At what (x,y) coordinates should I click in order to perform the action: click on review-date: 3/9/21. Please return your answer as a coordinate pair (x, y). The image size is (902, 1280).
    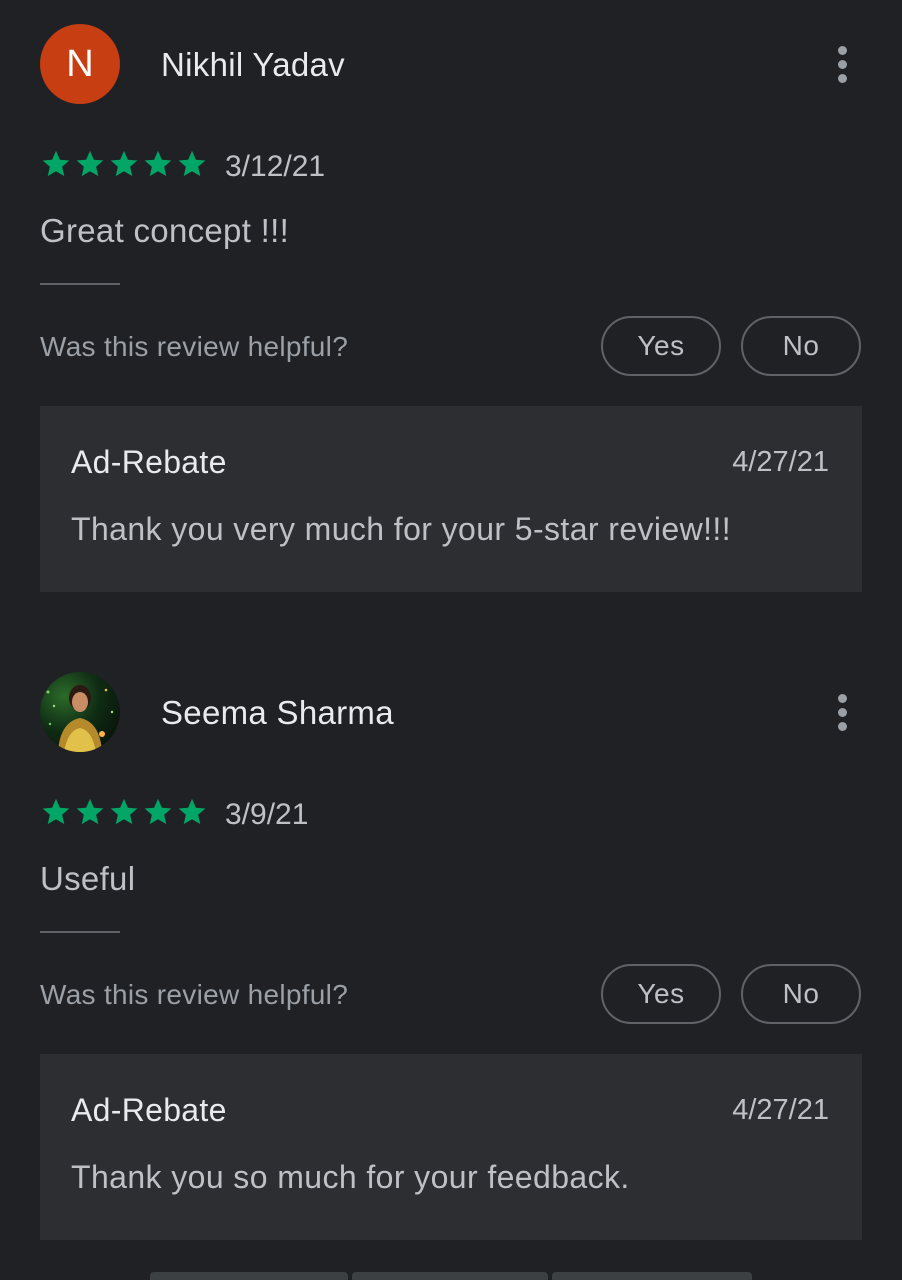
    Looking at the image, I should click on (267, 814).